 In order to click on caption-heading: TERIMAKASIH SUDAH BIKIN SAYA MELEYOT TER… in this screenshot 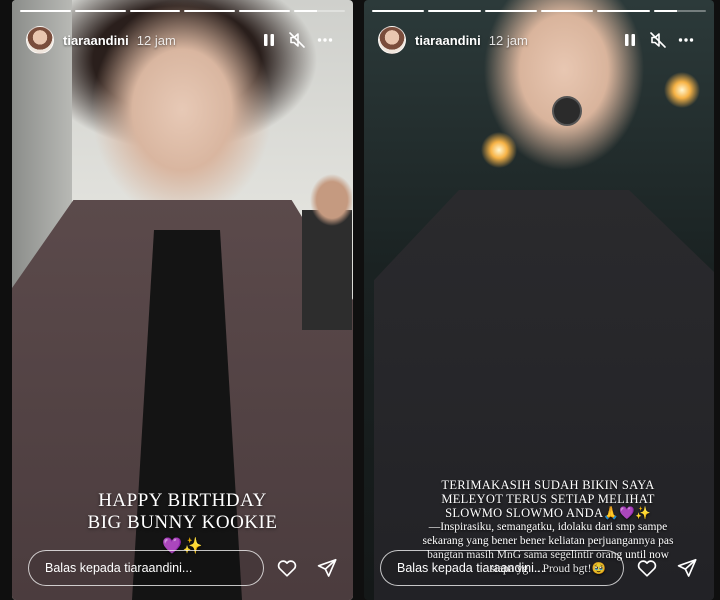, I will do `click(548, 499)`.